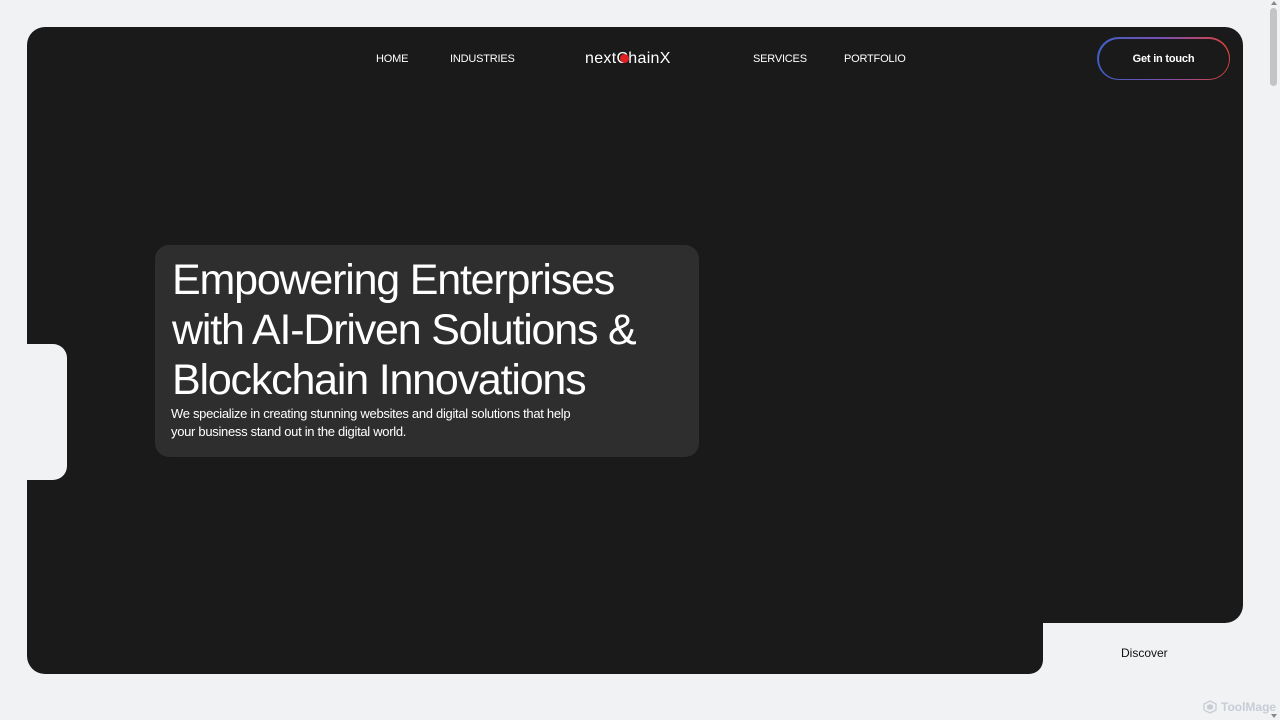 Image resolution: width=1280 pixels, height=720 pixels. What do you see at coordinates (780, 59) in the screenshot?
I see `nav-services: SERVICES` at bounding box center [780, 59].